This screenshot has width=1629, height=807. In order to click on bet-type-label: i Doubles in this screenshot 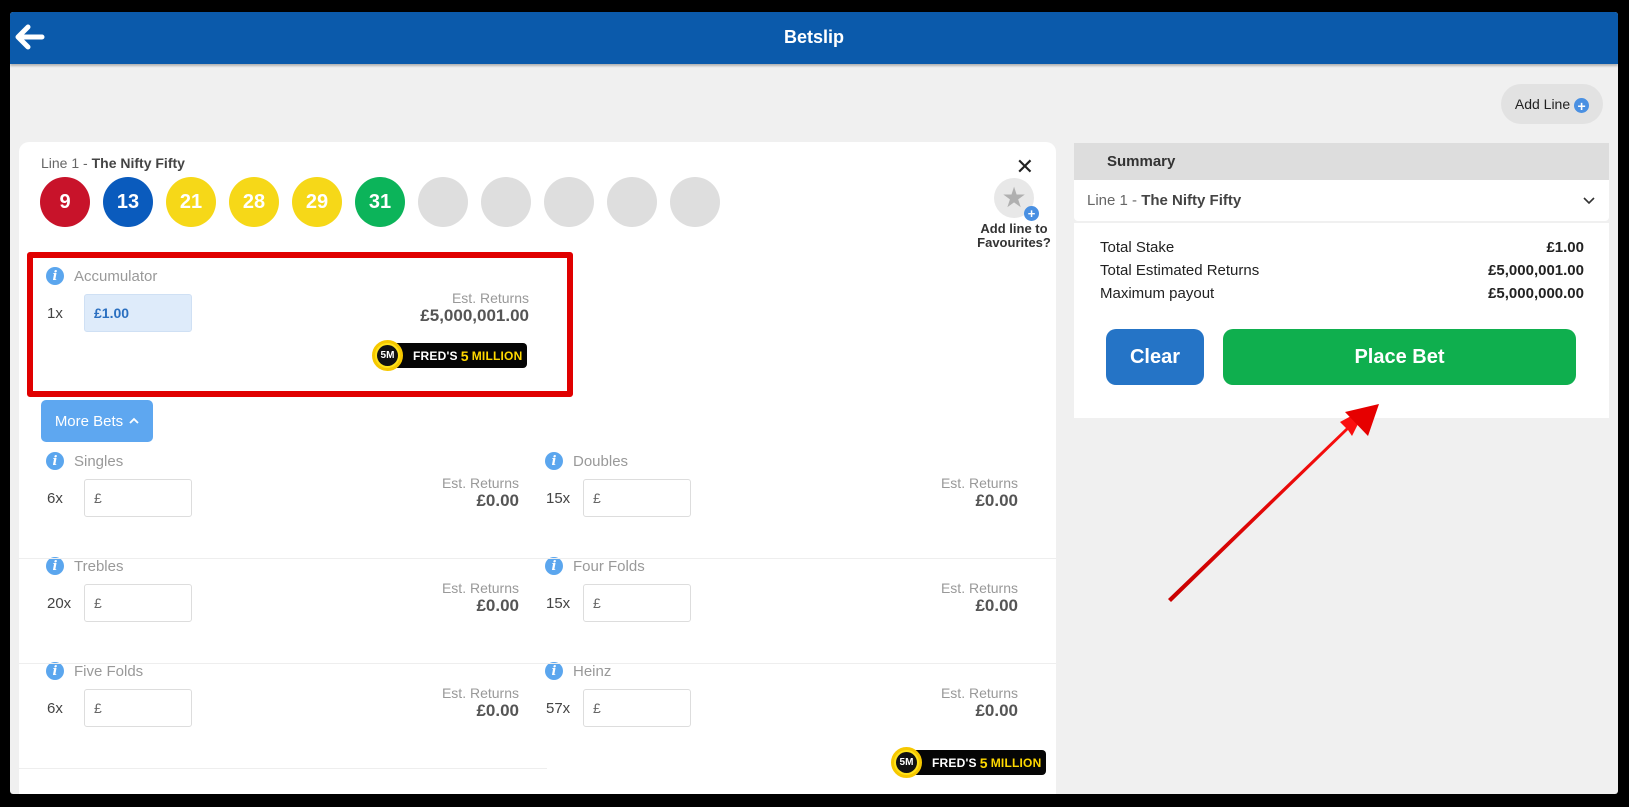, I will do `click(586, 461)`.